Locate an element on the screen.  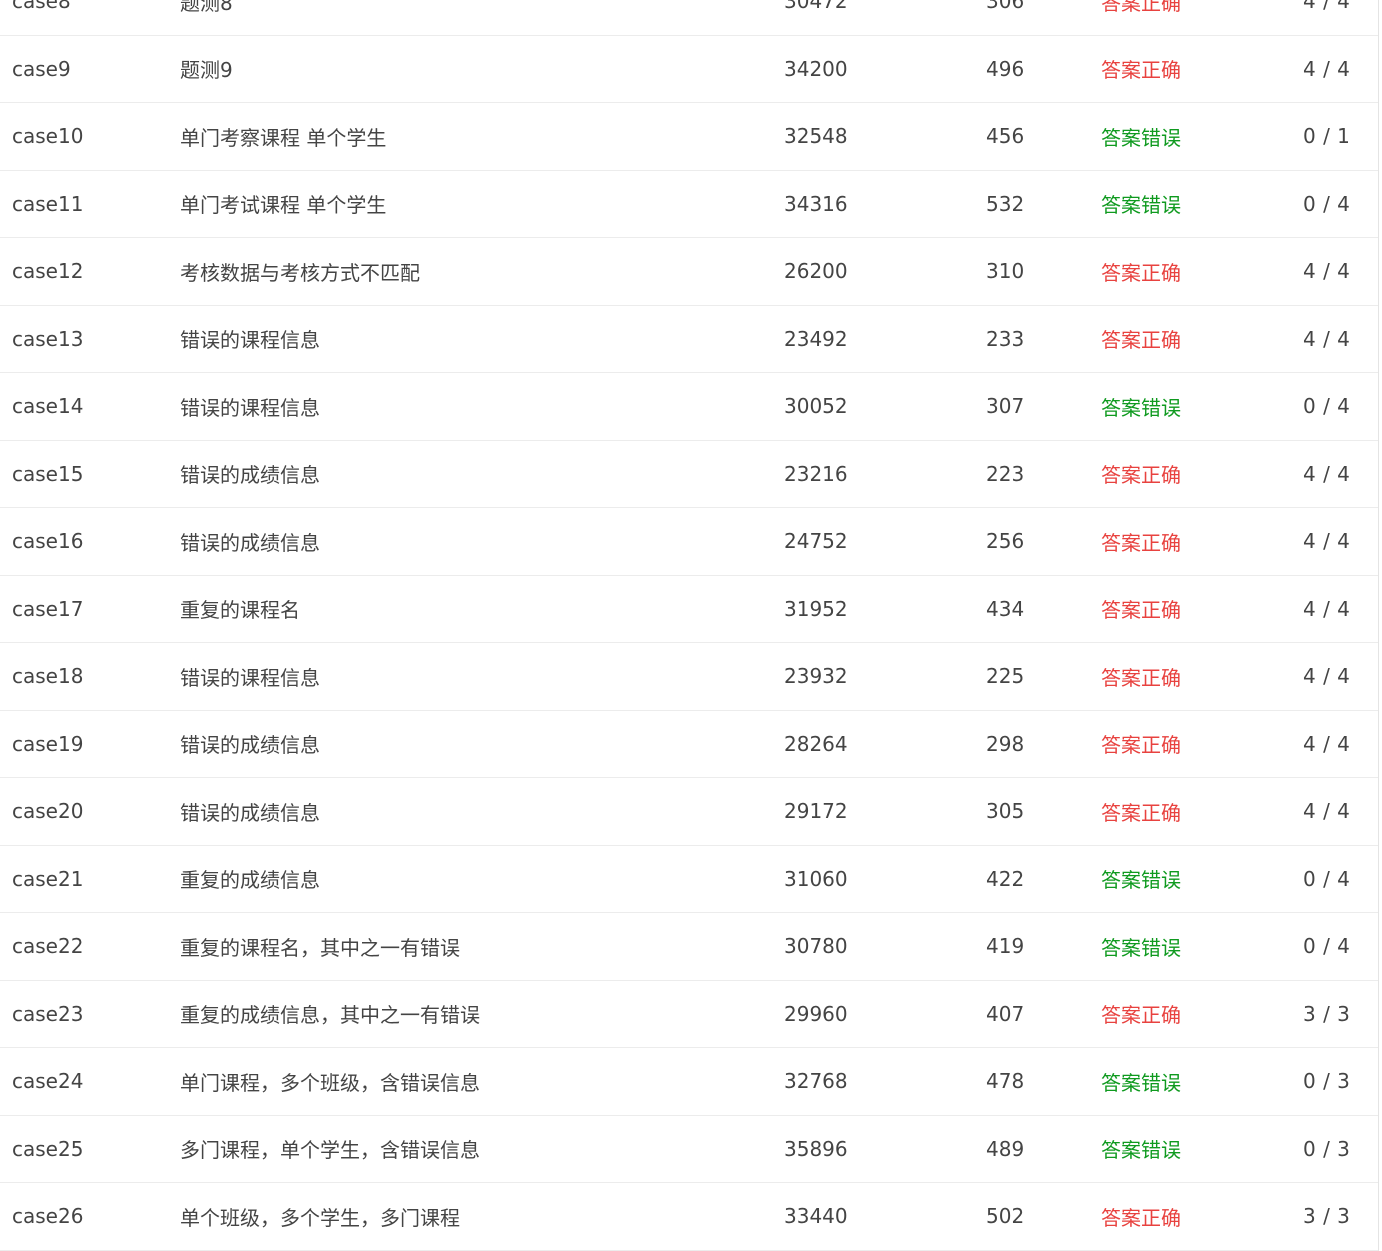
time-value: 35896 is located at coordinates (816, 1148).